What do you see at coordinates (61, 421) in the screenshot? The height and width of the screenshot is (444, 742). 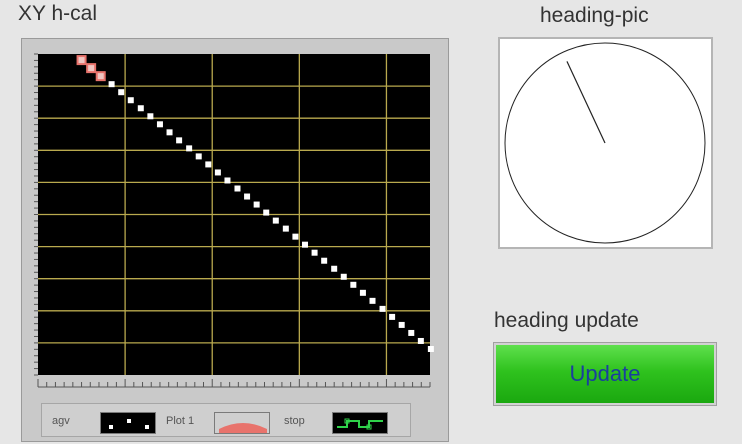 I see `legend-label-agv: agv` at bounding box center [61, 421].